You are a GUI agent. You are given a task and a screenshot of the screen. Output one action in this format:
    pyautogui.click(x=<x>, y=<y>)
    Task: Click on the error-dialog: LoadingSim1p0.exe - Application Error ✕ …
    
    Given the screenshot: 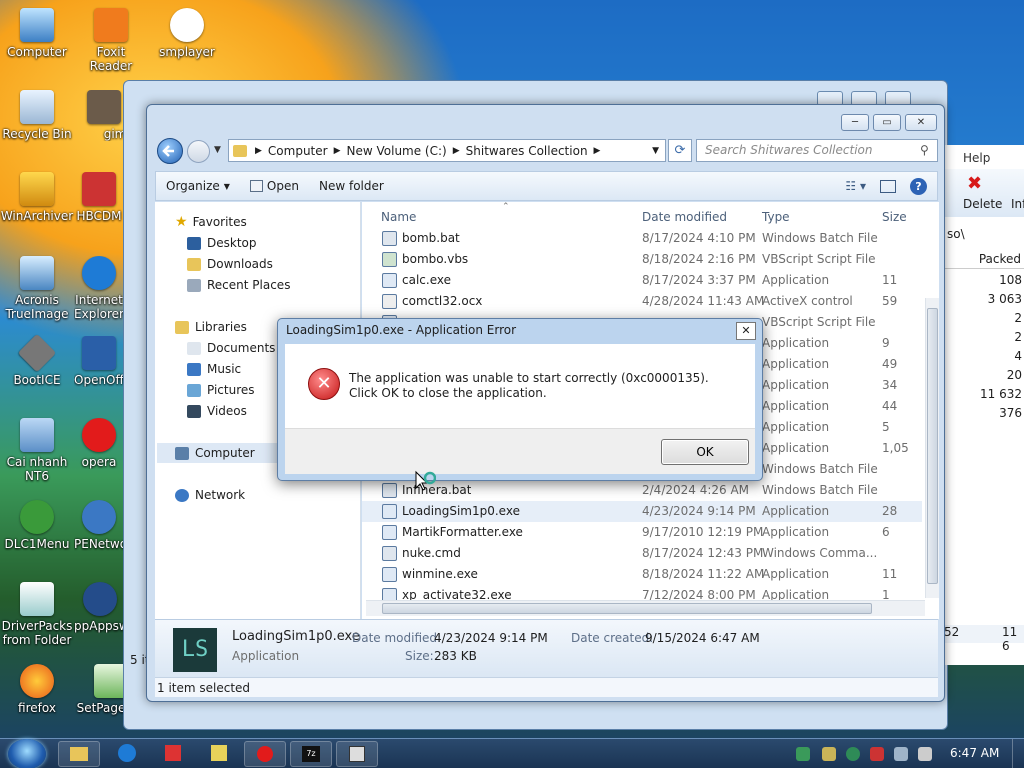 What is the action you would take?
    pyautogui.click(x=520, y=399)
    